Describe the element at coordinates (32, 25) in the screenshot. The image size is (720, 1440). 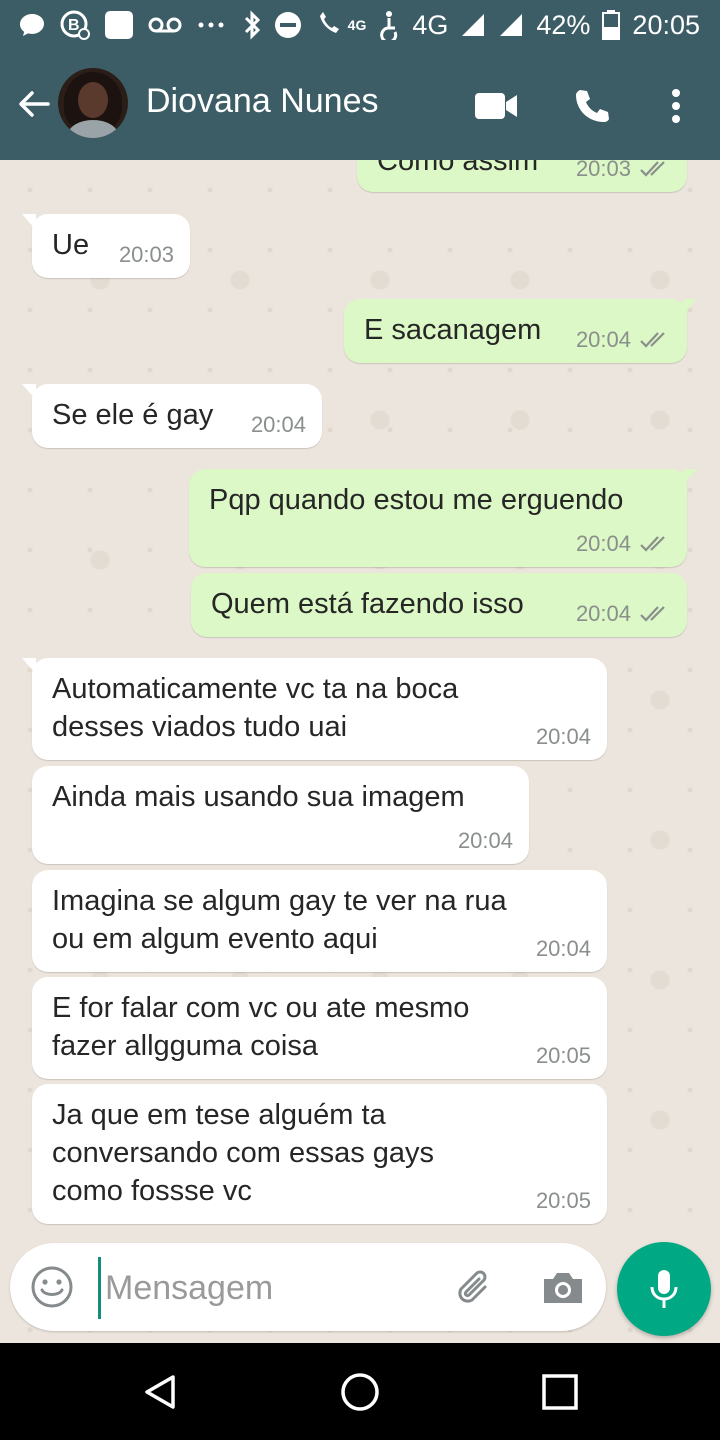
I see `chat-notification-icon` at that location.